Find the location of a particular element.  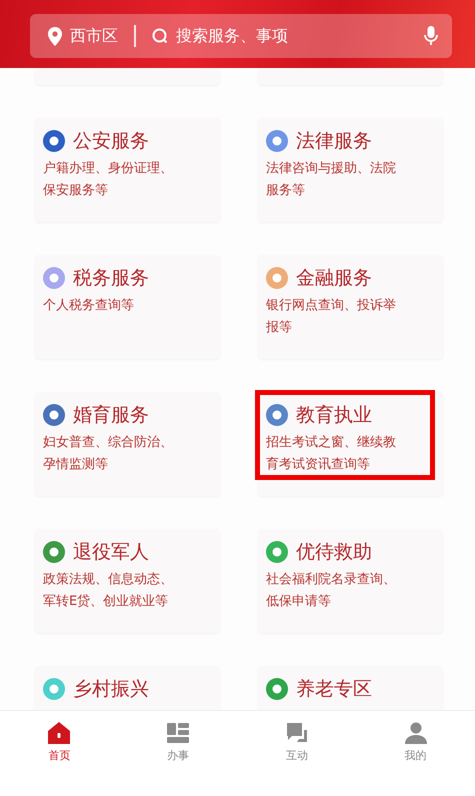

service-description: 法律咨询与援助、法院服务等 is located at coordinates (331, 180).